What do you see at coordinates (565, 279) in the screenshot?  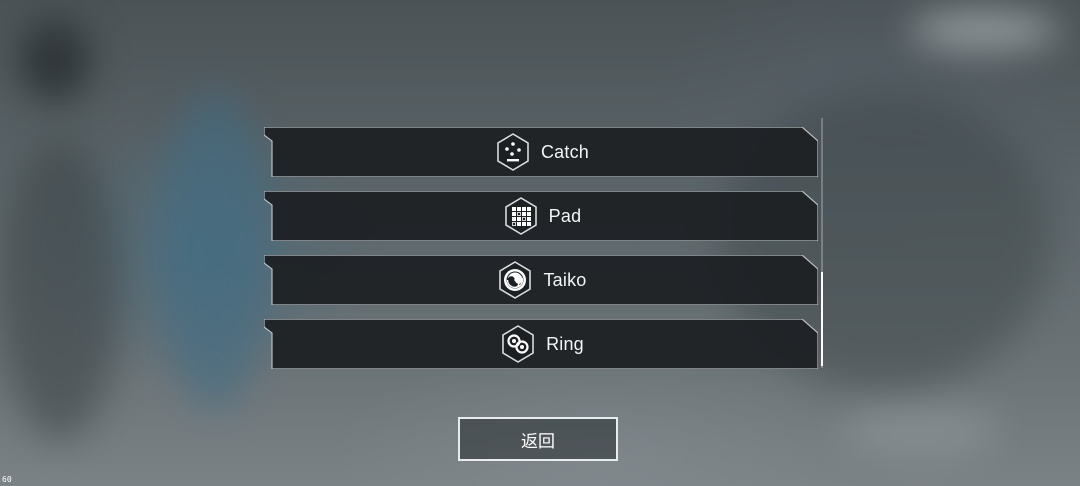 I see `mode-label: Taiko` at bounding box center [565, 279].